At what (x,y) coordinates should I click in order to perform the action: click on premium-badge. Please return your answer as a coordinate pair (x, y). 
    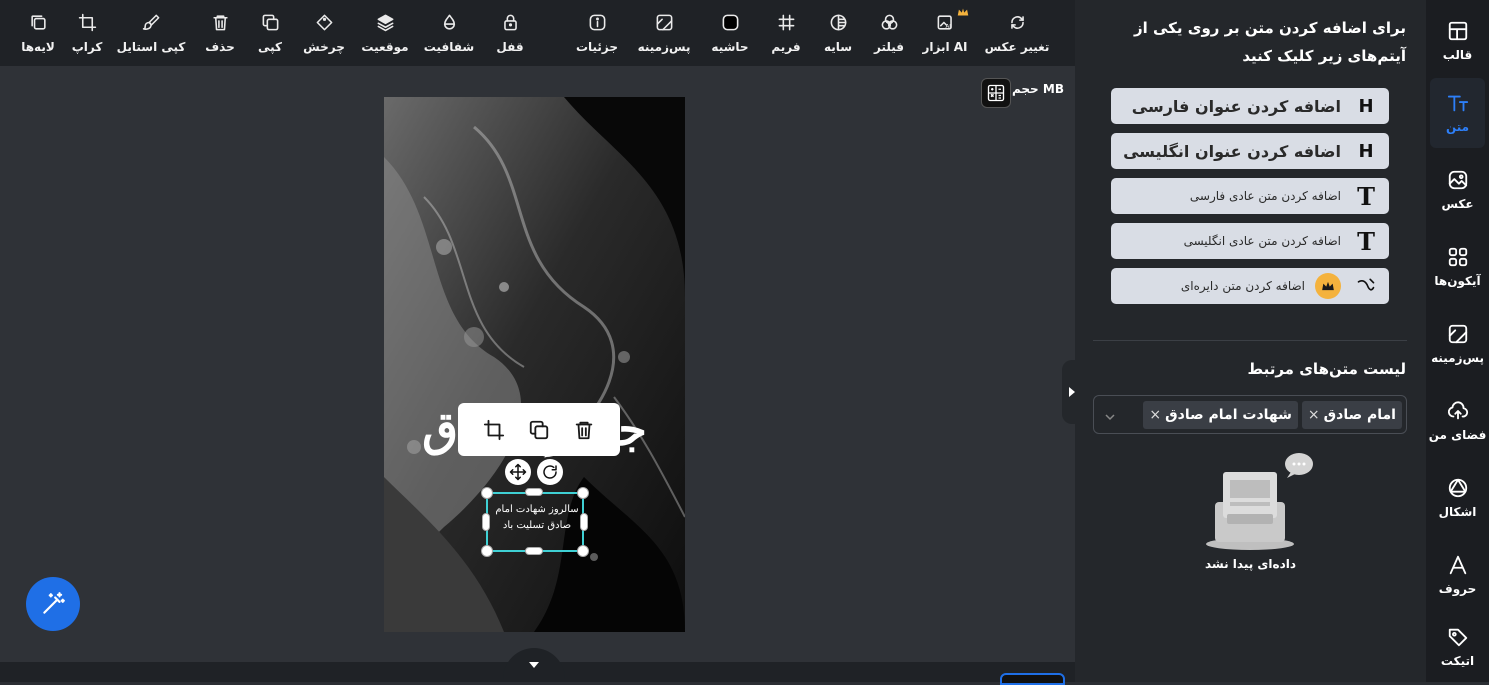
    Looking at the image, I should click on (1328, 286).